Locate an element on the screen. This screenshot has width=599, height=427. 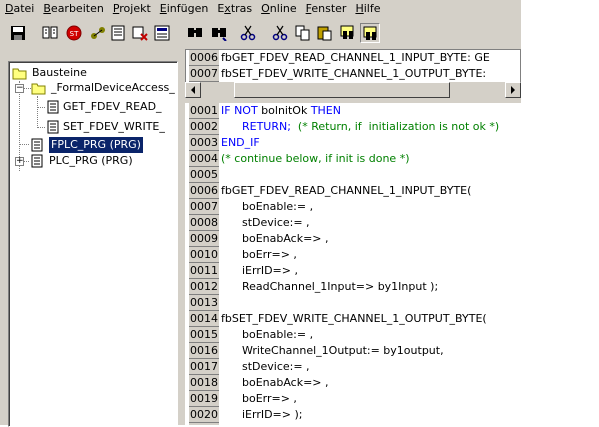
delete-object-icon is located at coordinates (140, 33).